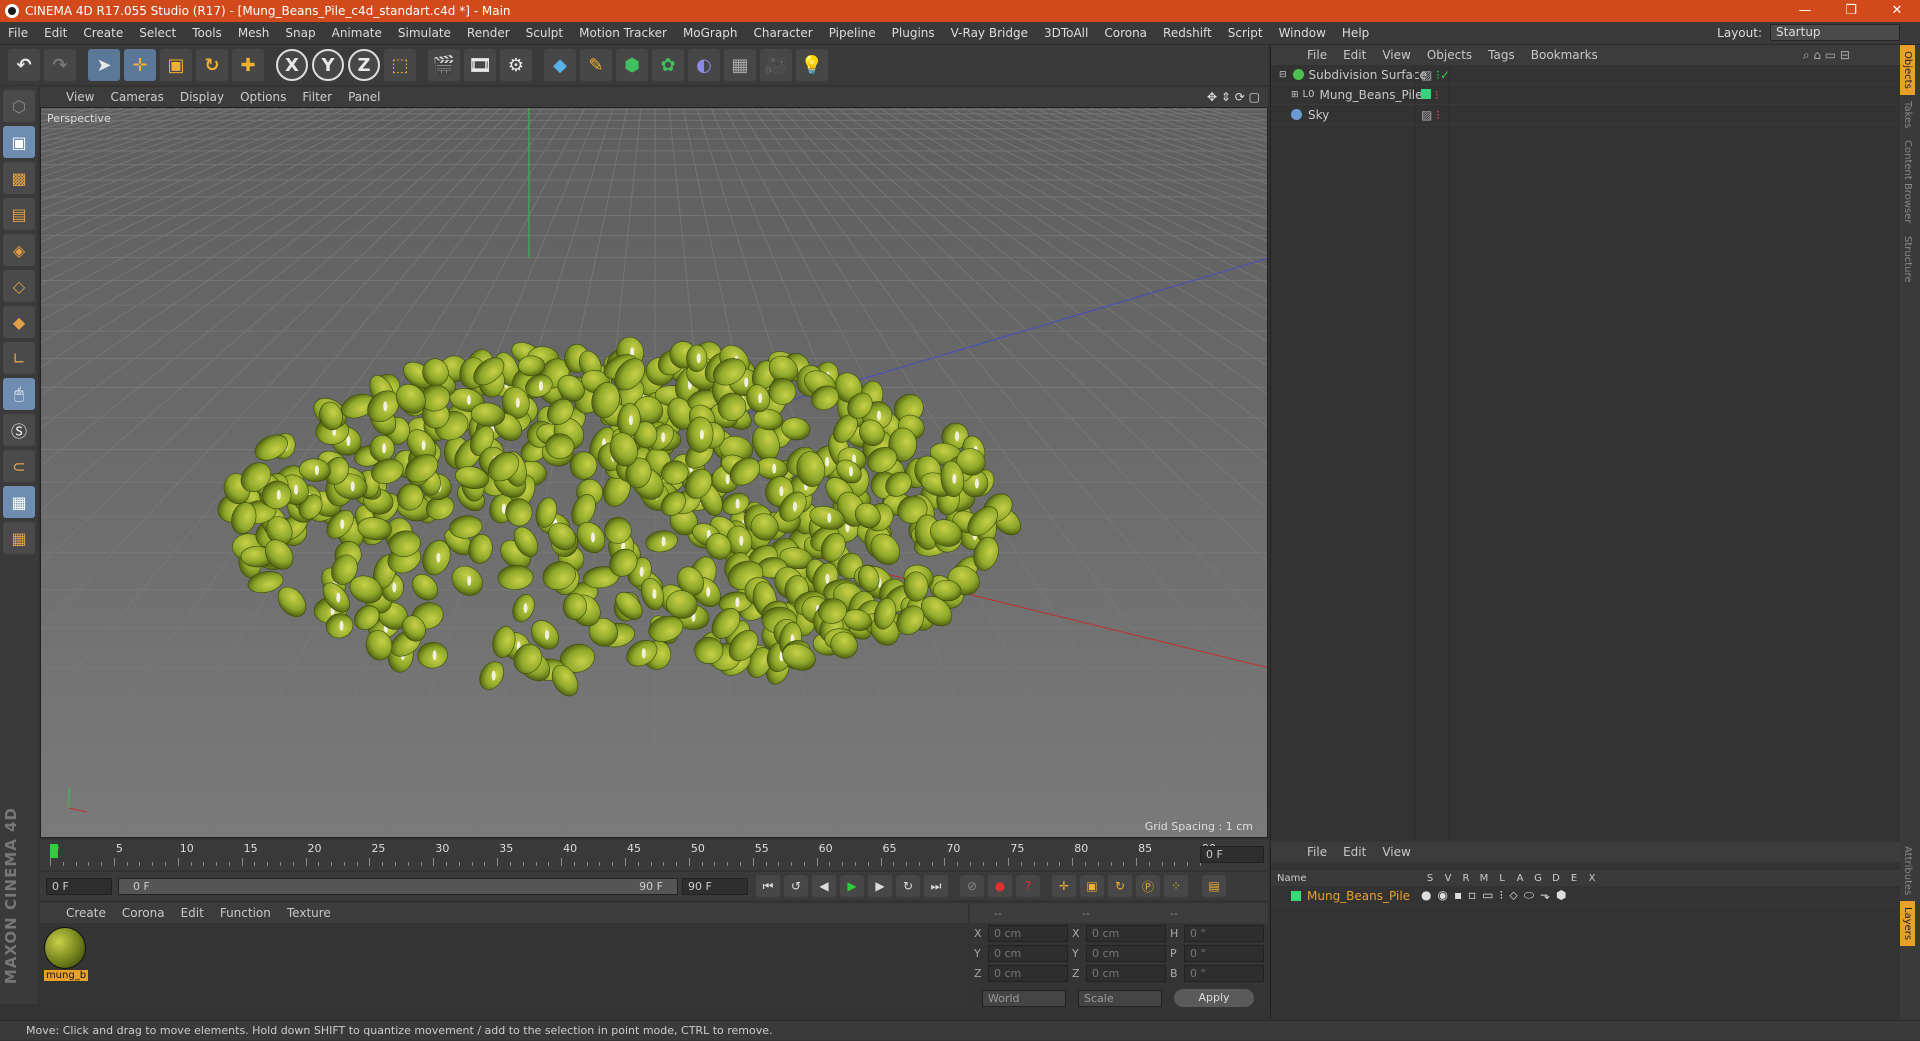 This screenshot has height=1041, width=1920. I want to click on playhead, so click(54, 851).